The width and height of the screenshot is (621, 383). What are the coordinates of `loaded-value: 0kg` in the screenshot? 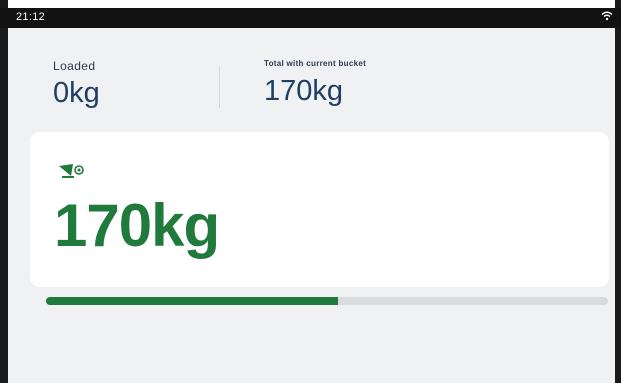 It's located at (76, 93).